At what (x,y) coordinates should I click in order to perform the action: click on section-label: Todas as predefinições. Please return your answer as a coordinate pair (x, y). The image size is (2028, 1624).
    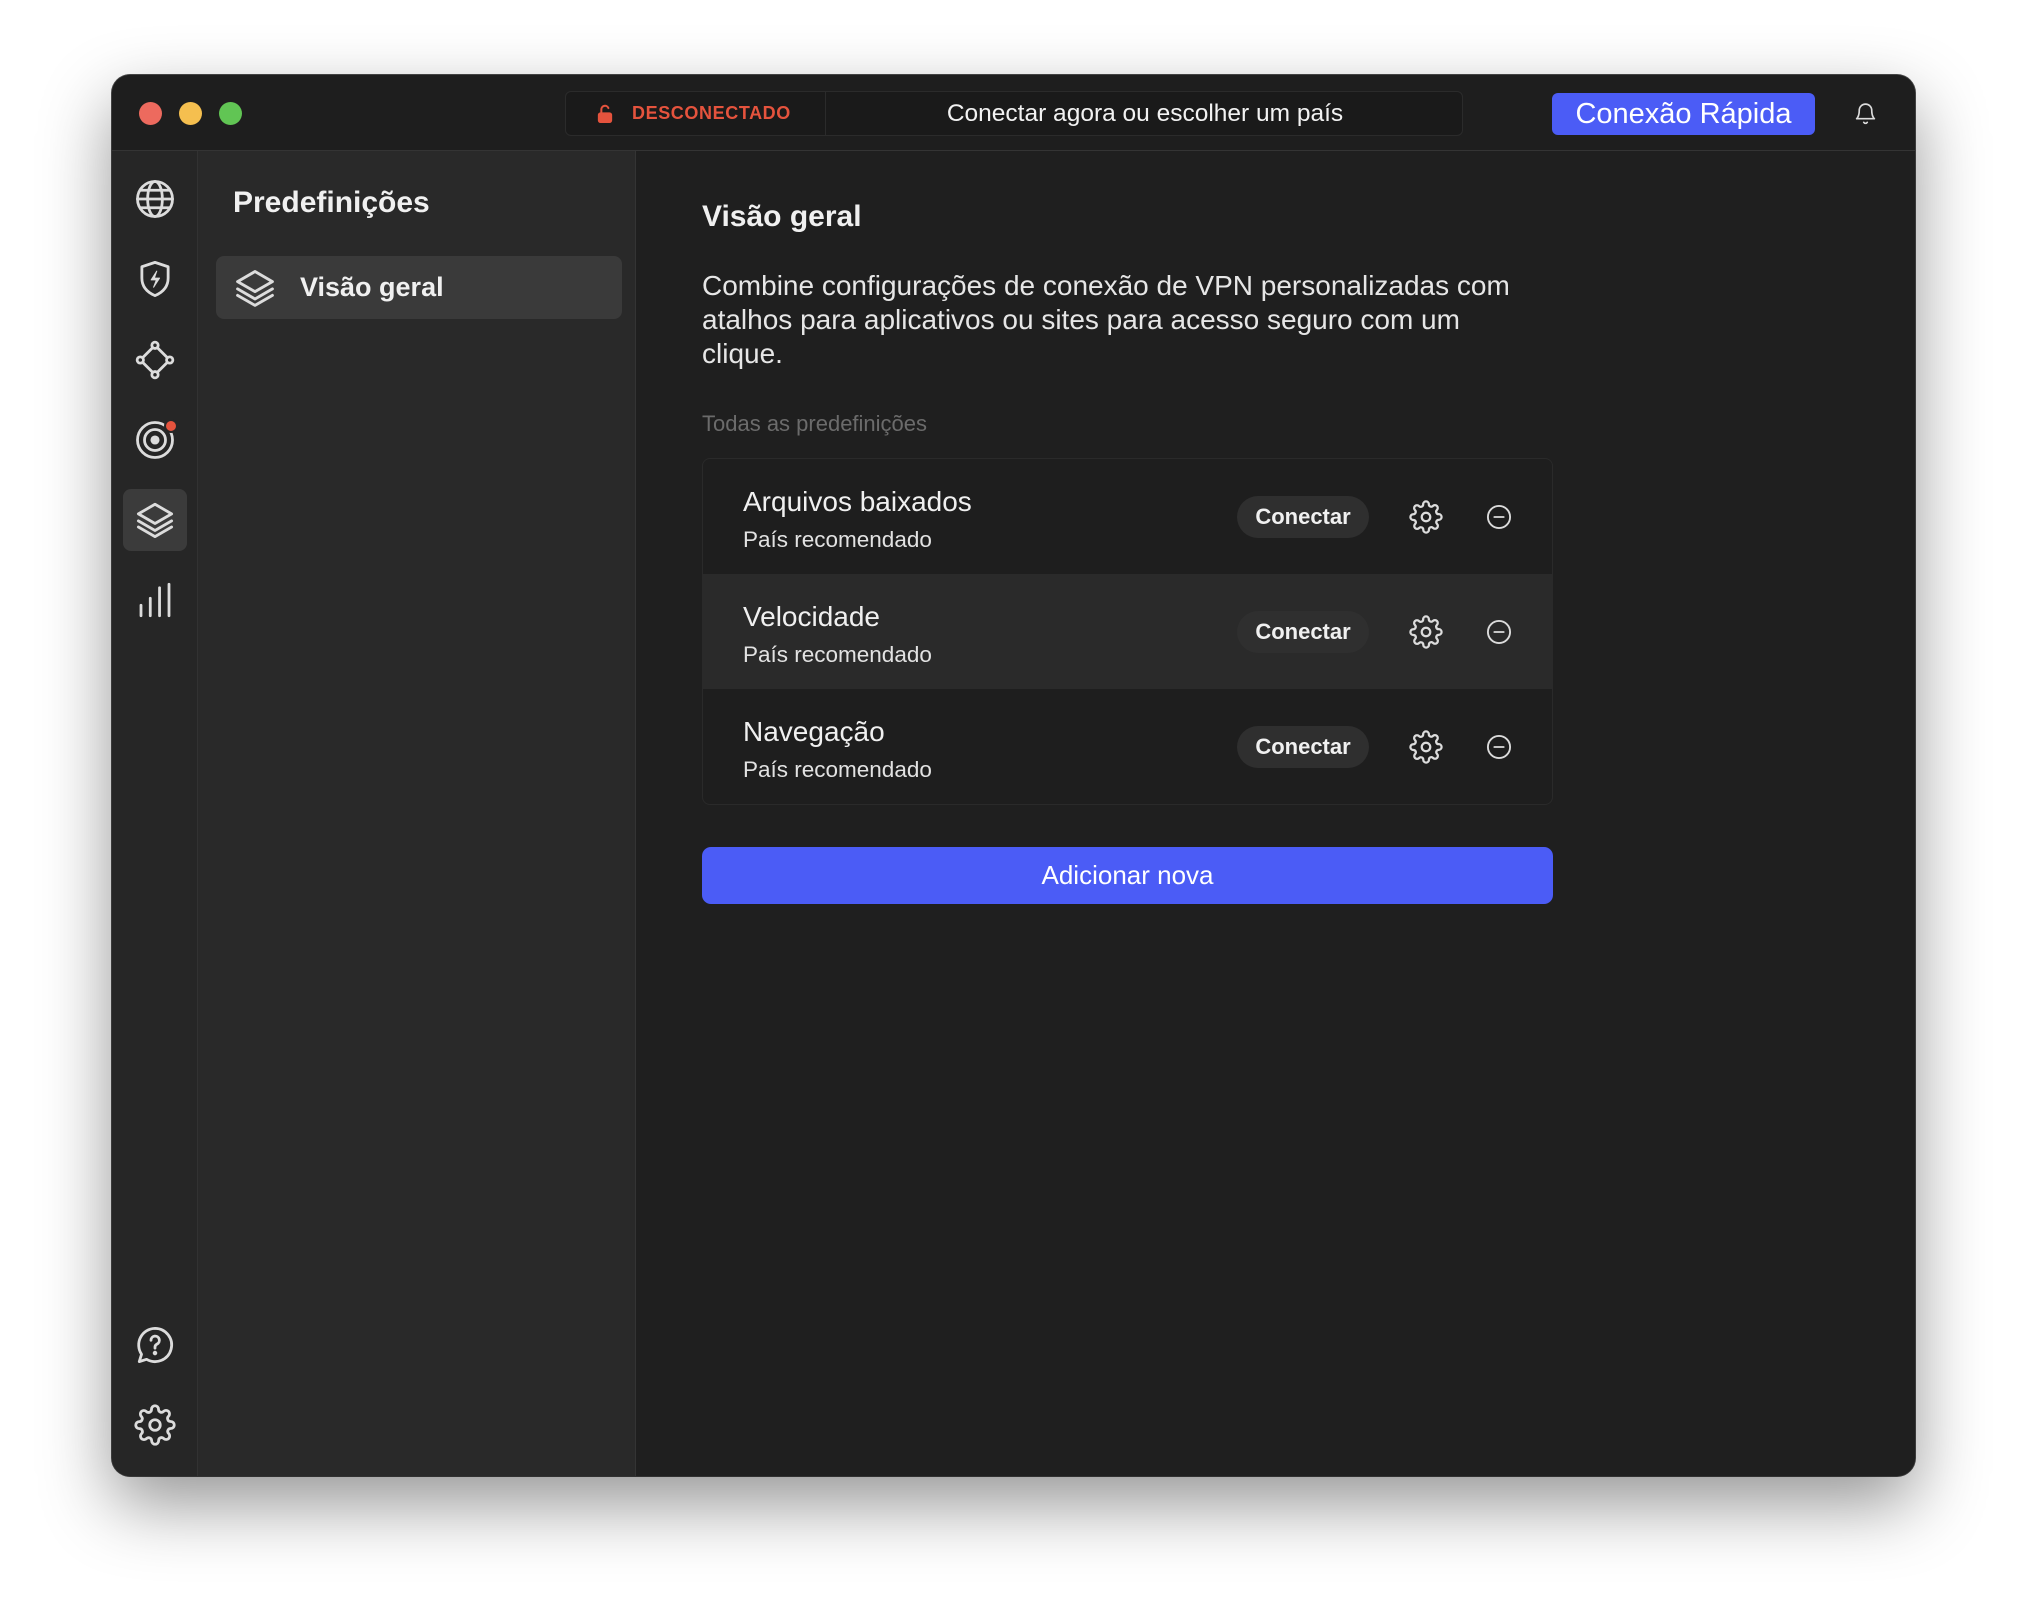
    Looking at the image, I should click on (815, 423).